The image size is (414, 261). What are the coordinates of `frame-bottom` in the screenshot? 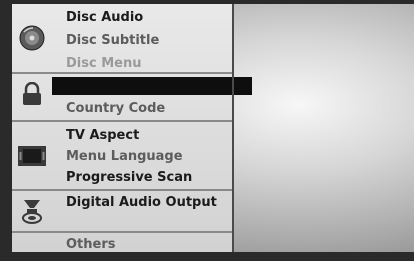 It's located at (207, 256).